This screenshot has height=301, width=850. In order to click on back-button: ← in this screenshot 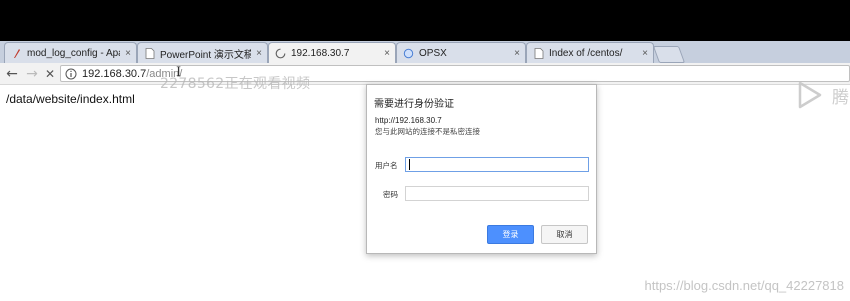, I will do `click(12, 73)`.